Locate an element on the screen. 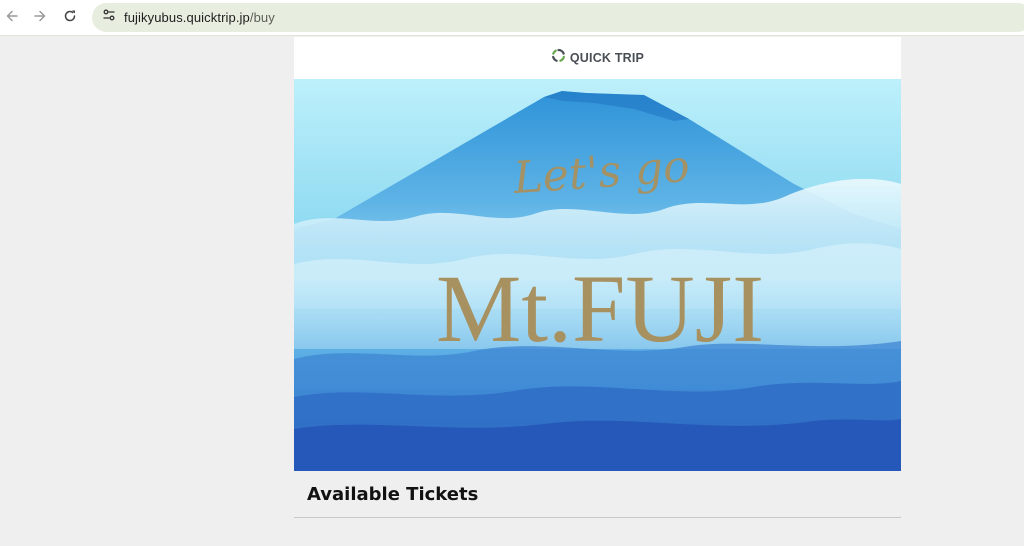 The width and height of the screenshot is (1024, 546). url-path: /buy is located at coordinates (262, 17).